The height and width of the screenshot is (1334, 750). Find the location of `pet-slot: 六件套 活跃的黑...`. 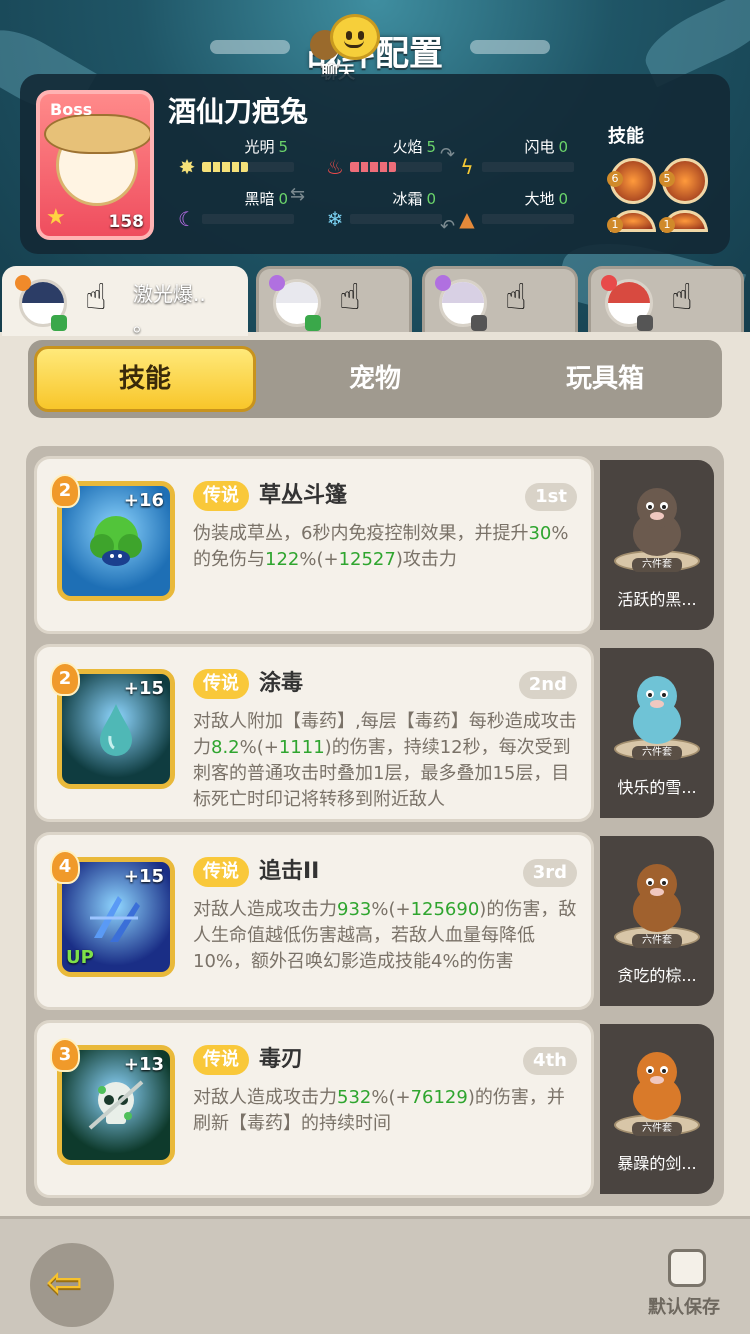

pet-slot: 六件套 活跃的黑... is located at coordinates (657, 545).